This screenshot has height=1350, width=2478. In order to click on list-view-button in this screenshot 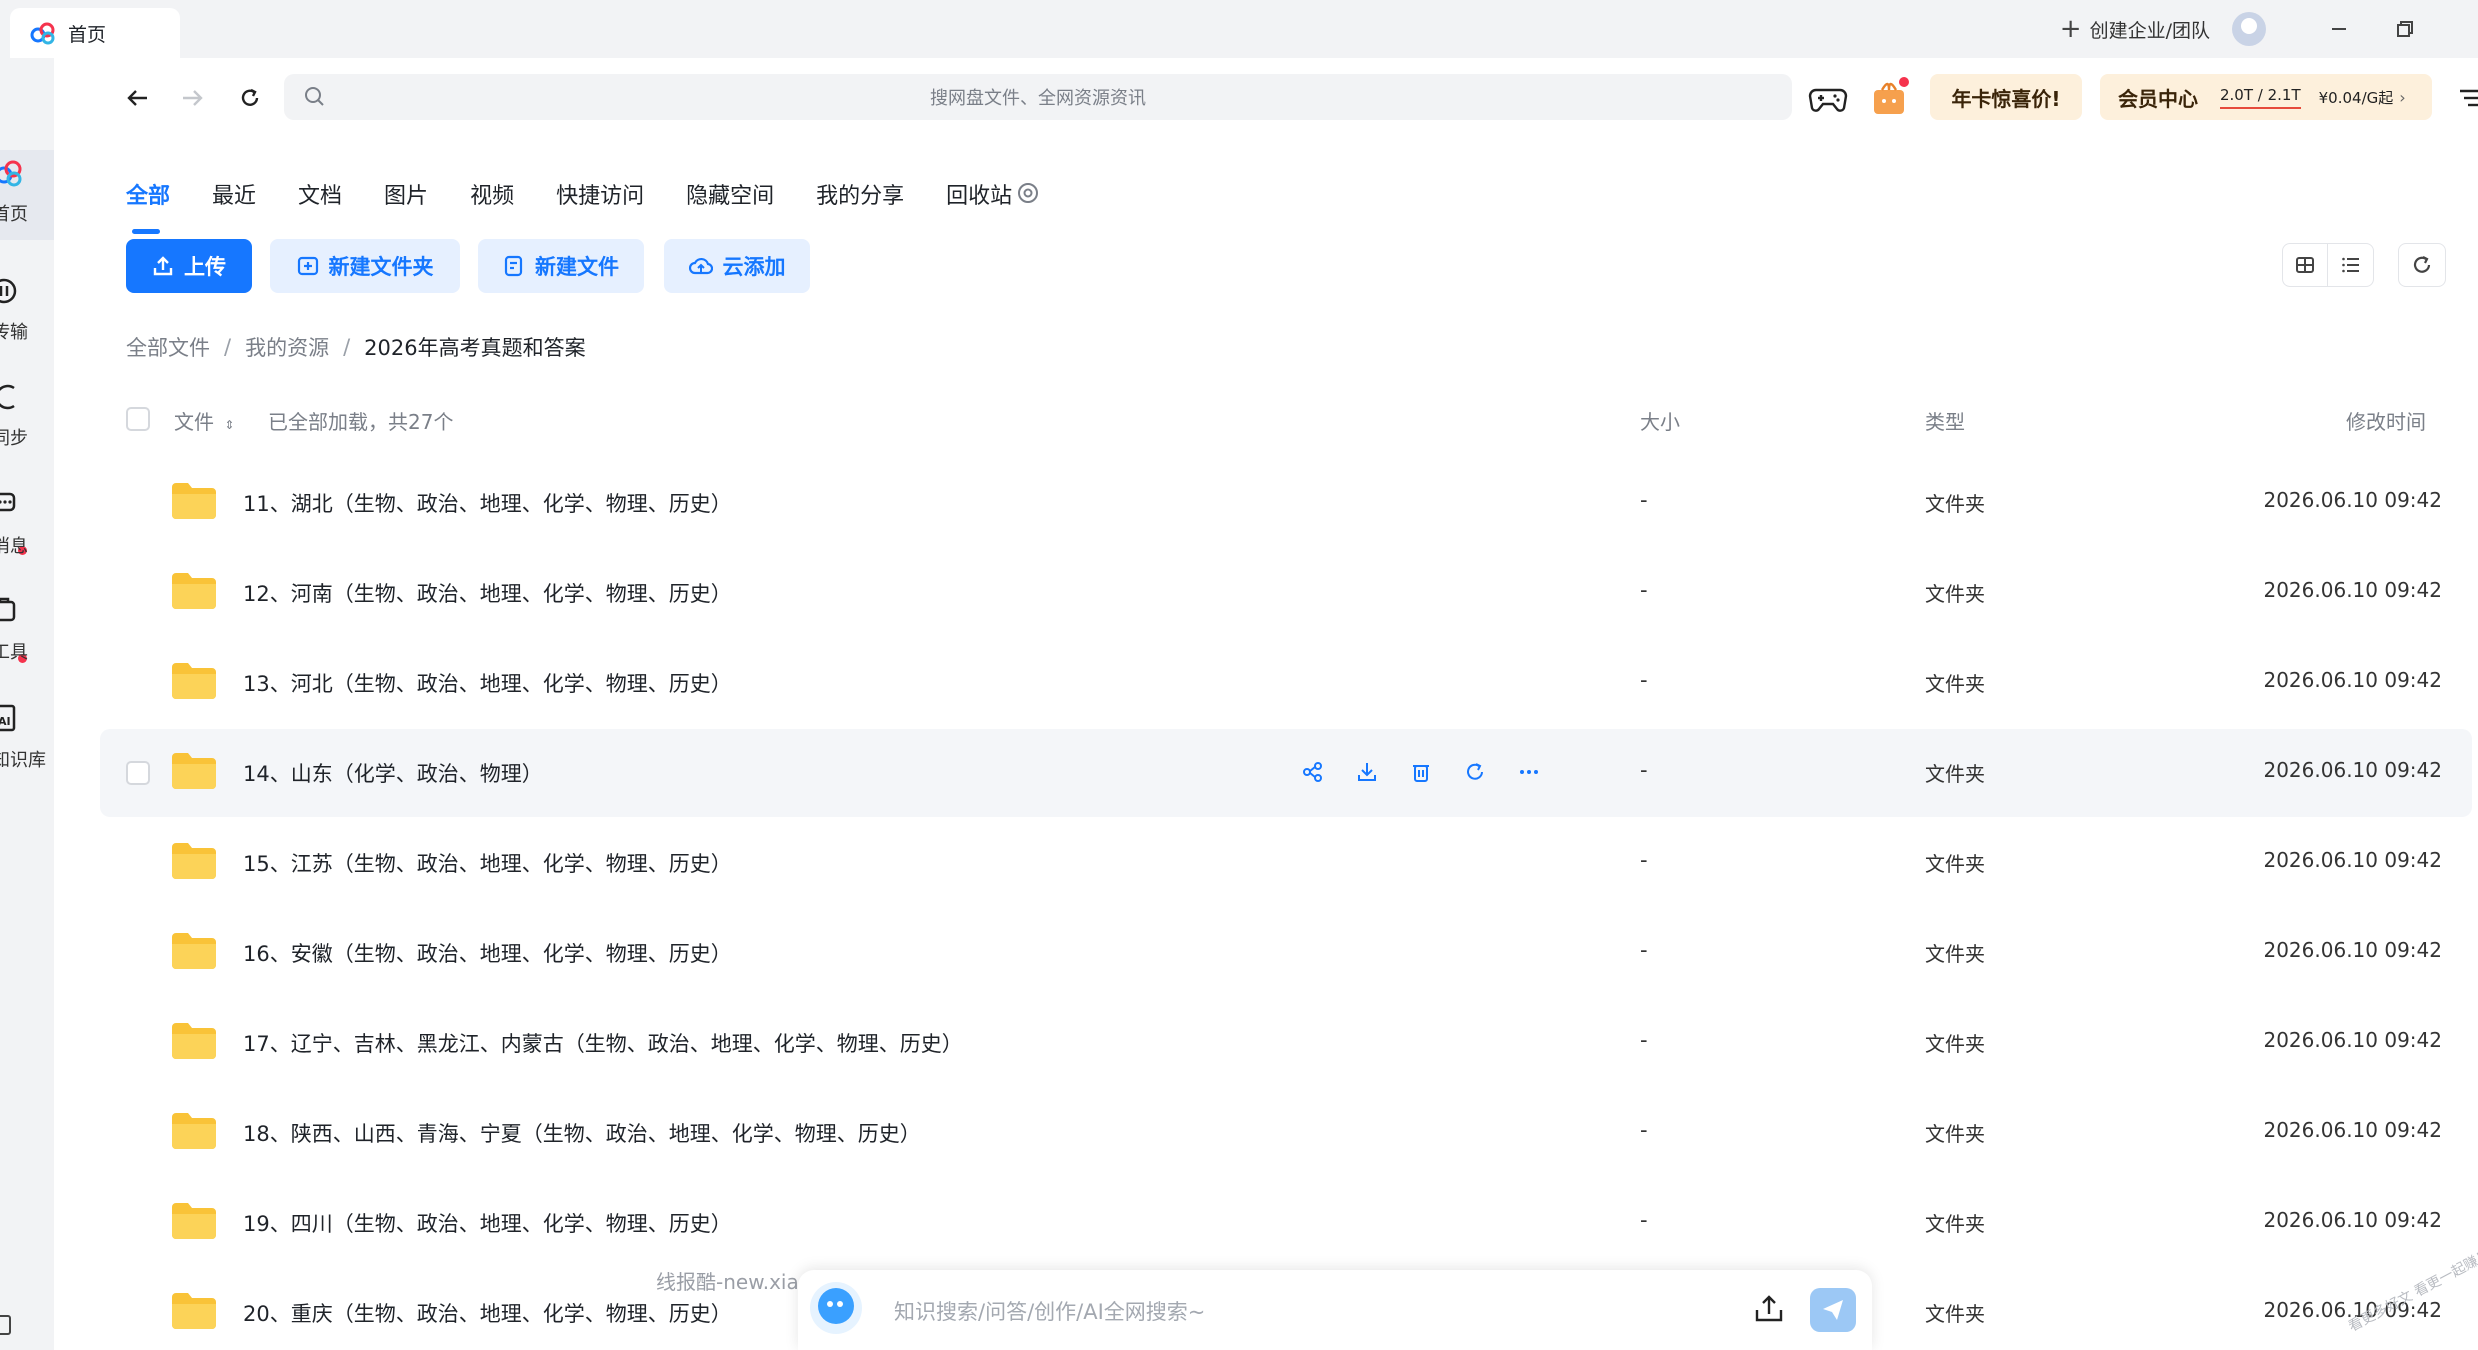, I will do `click(2350, 265)`.